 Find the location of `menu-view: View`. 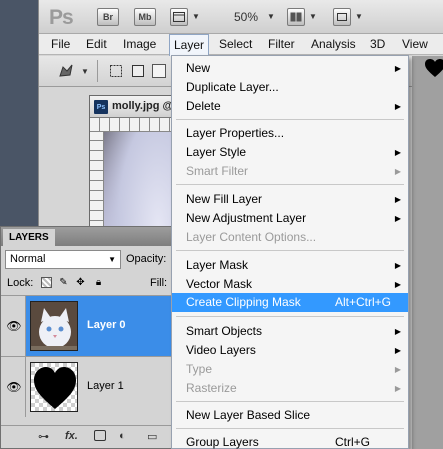

menu-view: View is located at coordinates (415, 44).